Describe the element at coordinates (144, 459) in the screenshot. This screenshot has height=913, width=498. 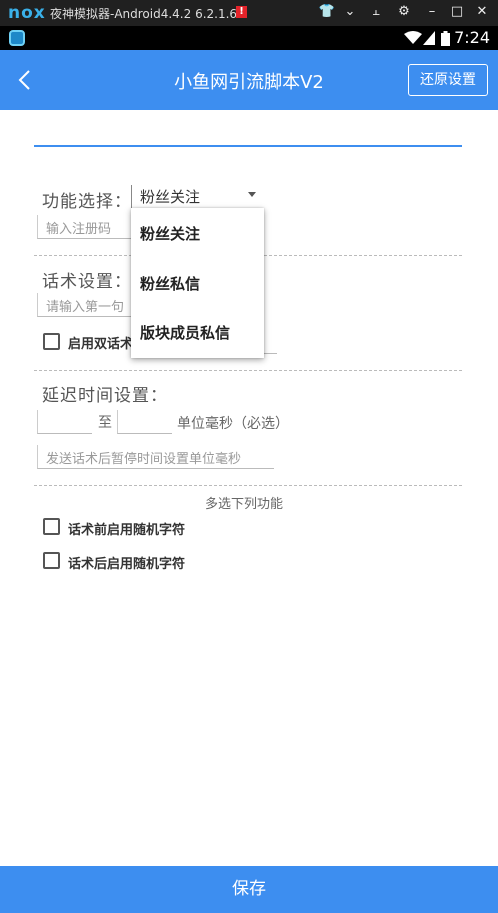
I see `pause-time-placeholder: 发送话术后暂停时间设置单位毫秒` at that location.